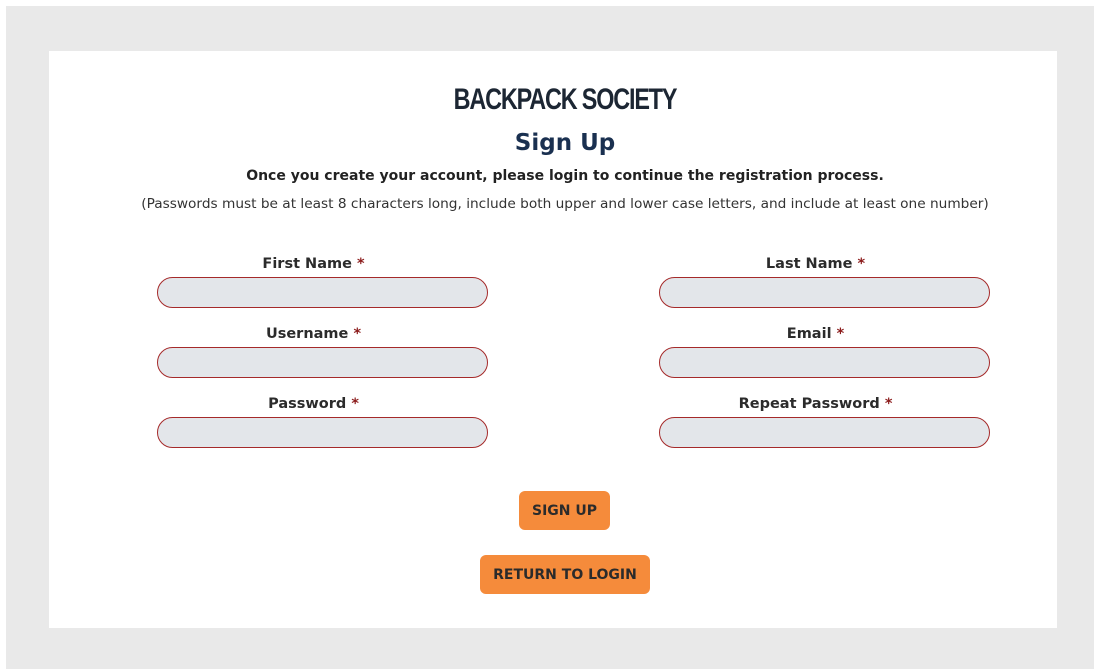  I want to click on last-name-input, so click(824, 292).